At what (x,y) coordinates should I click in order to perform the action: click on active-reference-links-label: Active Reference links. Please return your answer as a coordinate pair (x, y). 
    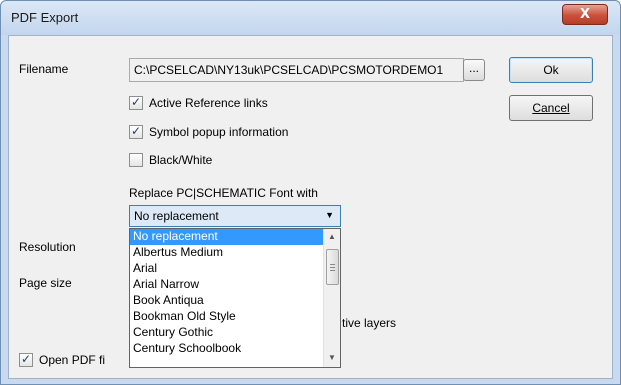
    Looking at the image, I should click on (208, 103).